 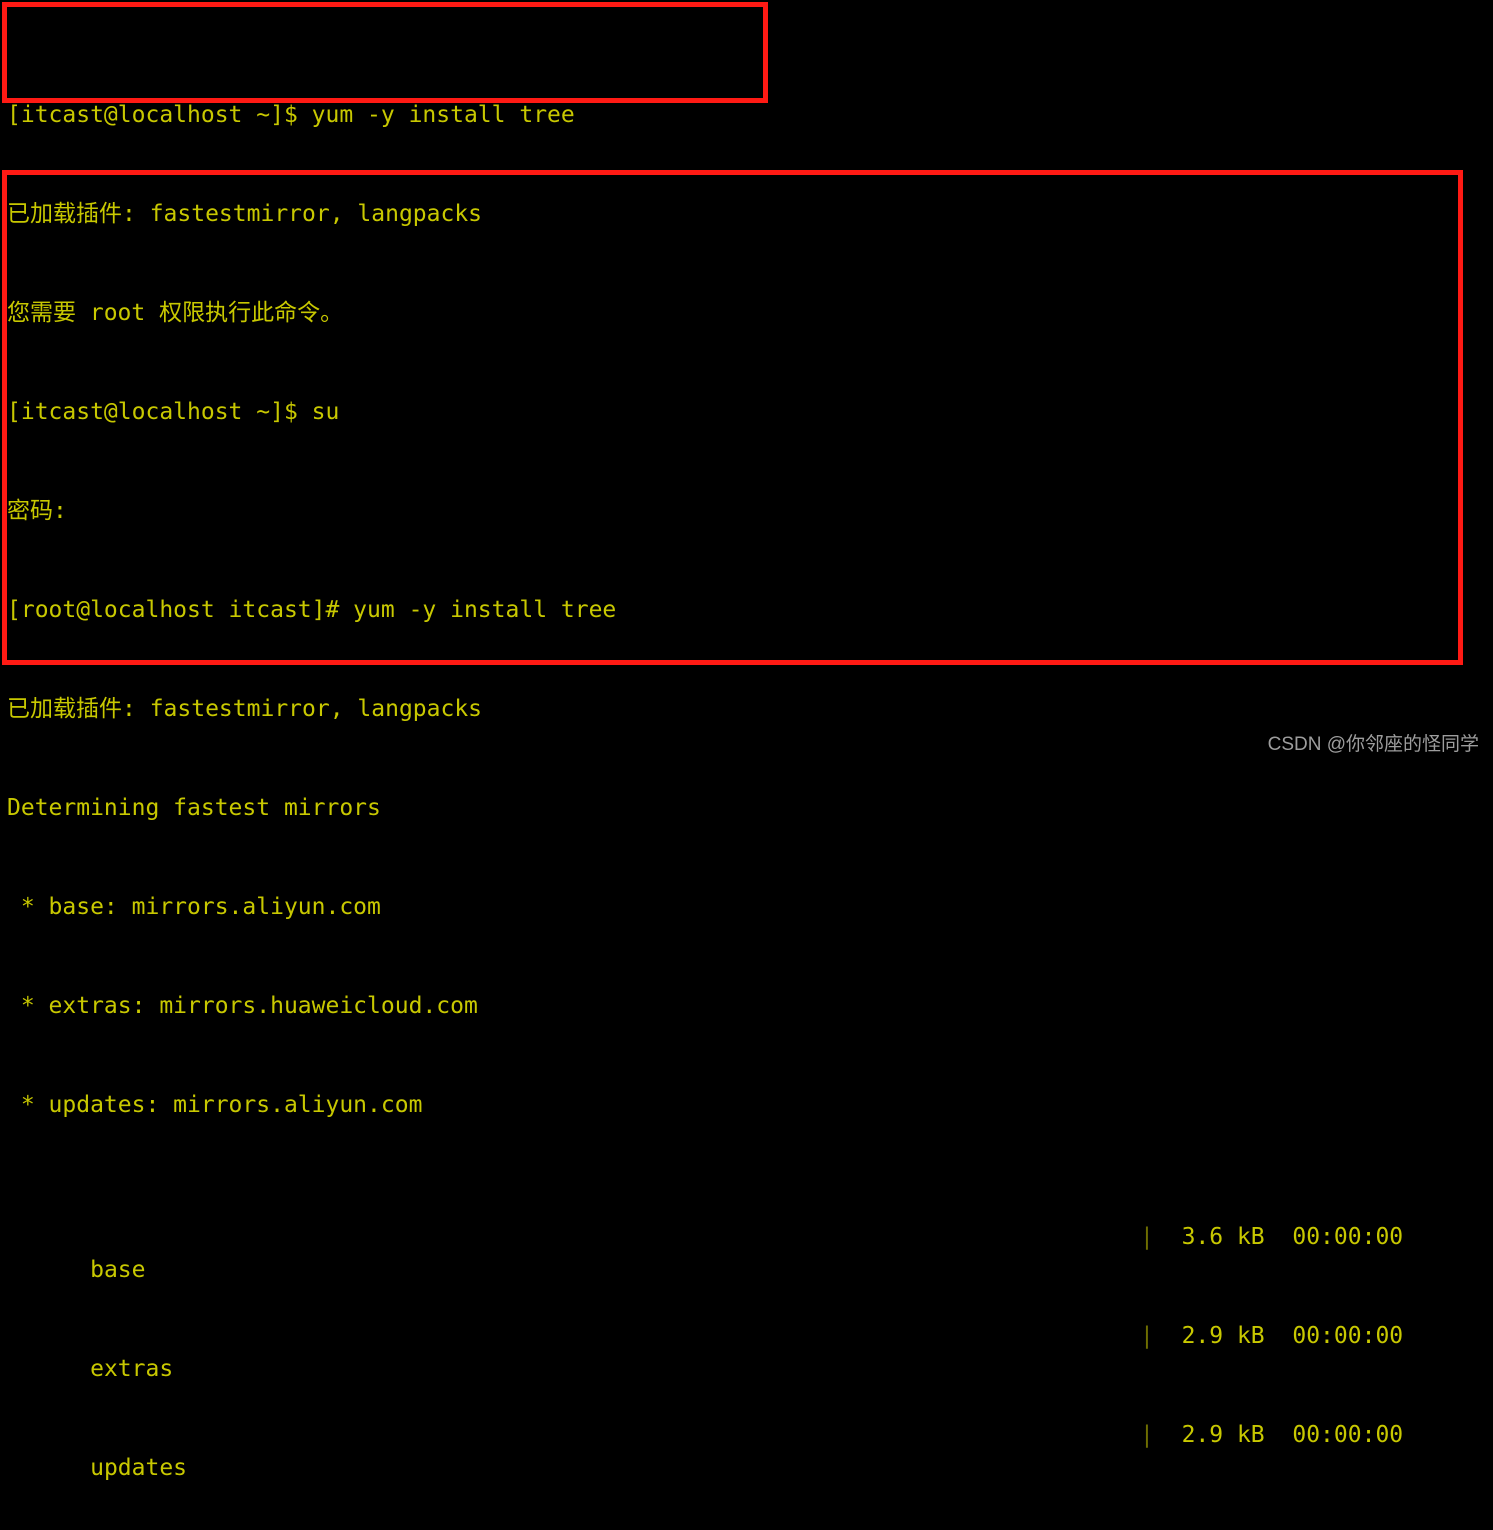 What do you see at coordinates (746, 1351) in the screenshot?
I see `repo-row-extras: extras | 2.9 kB 00:00:00` at bounding box center [746, 1351].